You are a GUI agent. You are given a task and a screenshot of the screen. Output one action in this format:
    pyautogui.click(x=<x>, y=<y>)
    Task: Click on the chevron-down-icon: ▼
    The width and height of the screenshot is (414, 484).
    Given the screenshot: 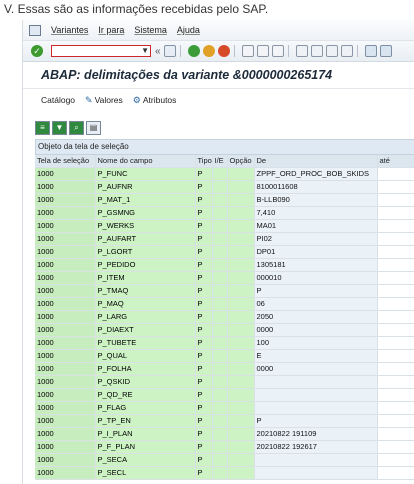 What is the action you would take?
    pyautogui.click(x=145, y=50)
    